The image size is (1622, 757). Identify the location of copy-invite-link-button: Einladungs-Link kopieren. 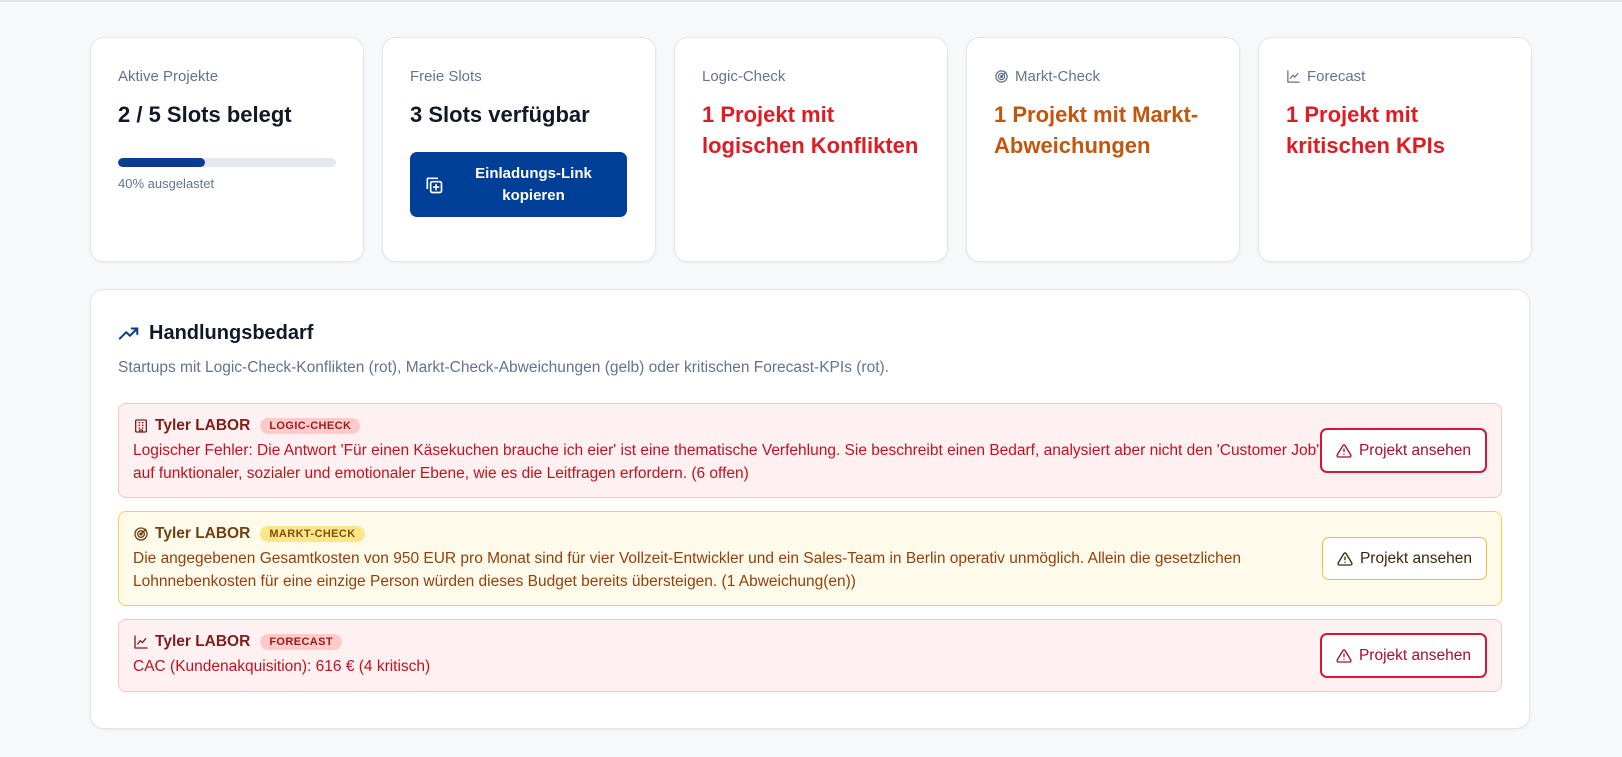
(518, 184).